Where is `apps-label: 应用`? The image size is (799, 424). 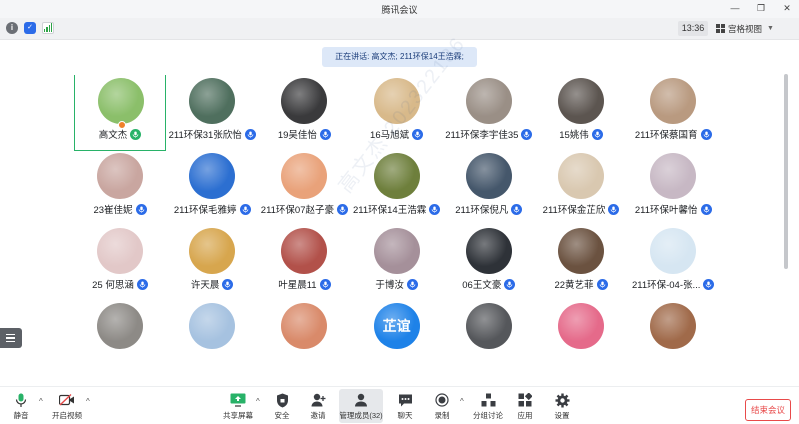 apps-label: 应用 is located at coordinates (525, 415).